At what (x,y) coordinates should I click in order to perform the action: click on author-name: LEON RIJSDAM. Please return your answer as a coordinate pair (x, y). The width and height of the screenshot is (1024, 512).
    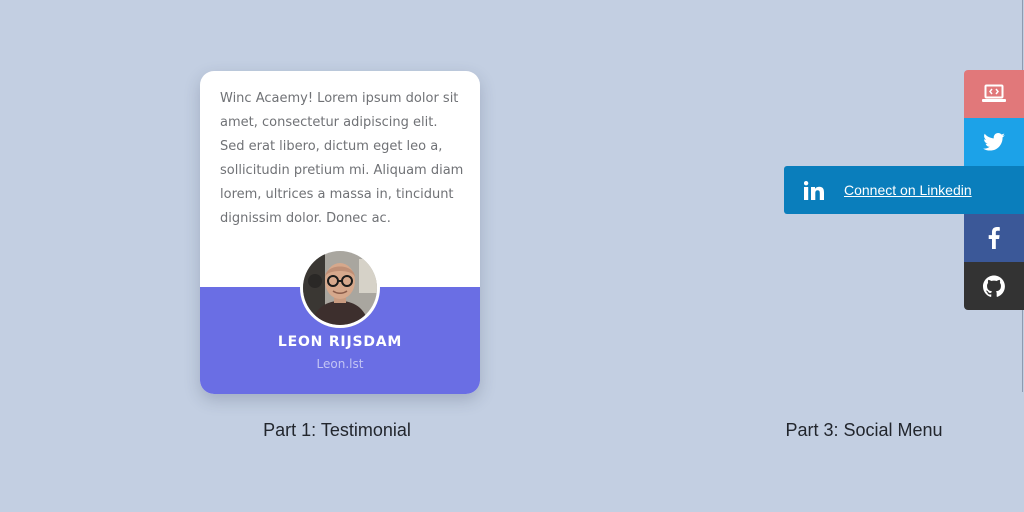
    Looking at the image, I should click on (340, 342).